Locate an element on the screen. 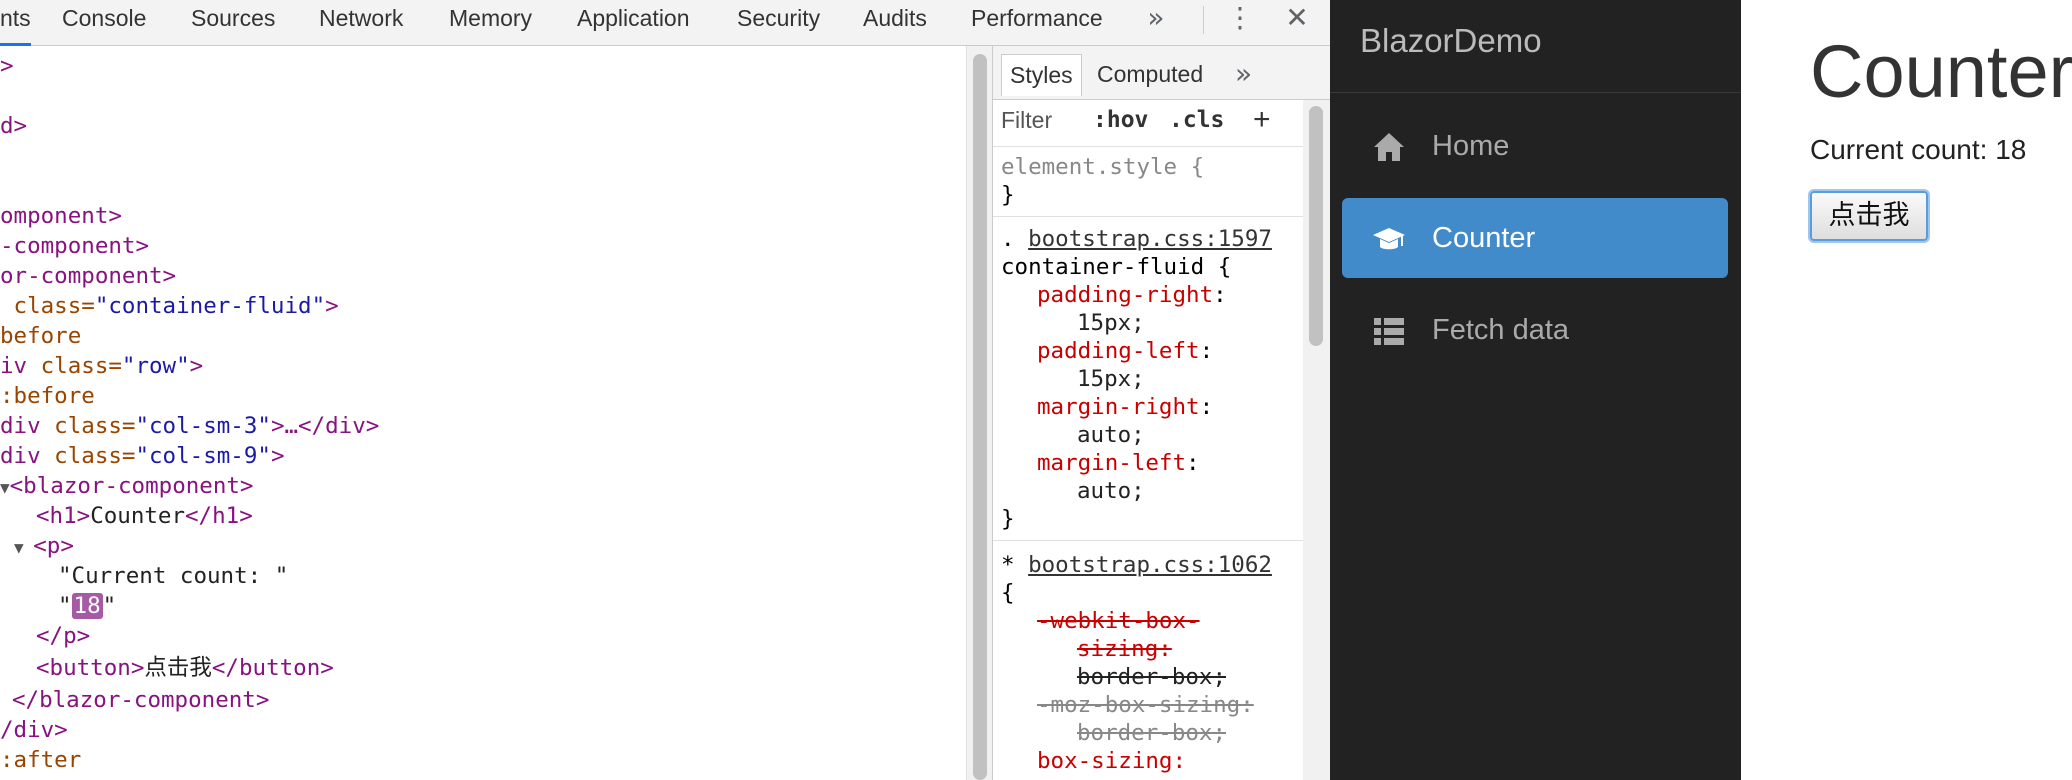 The width and height of the screenshot is (2072, 780). page-title: Counter is located at coordinates (1941, 71).